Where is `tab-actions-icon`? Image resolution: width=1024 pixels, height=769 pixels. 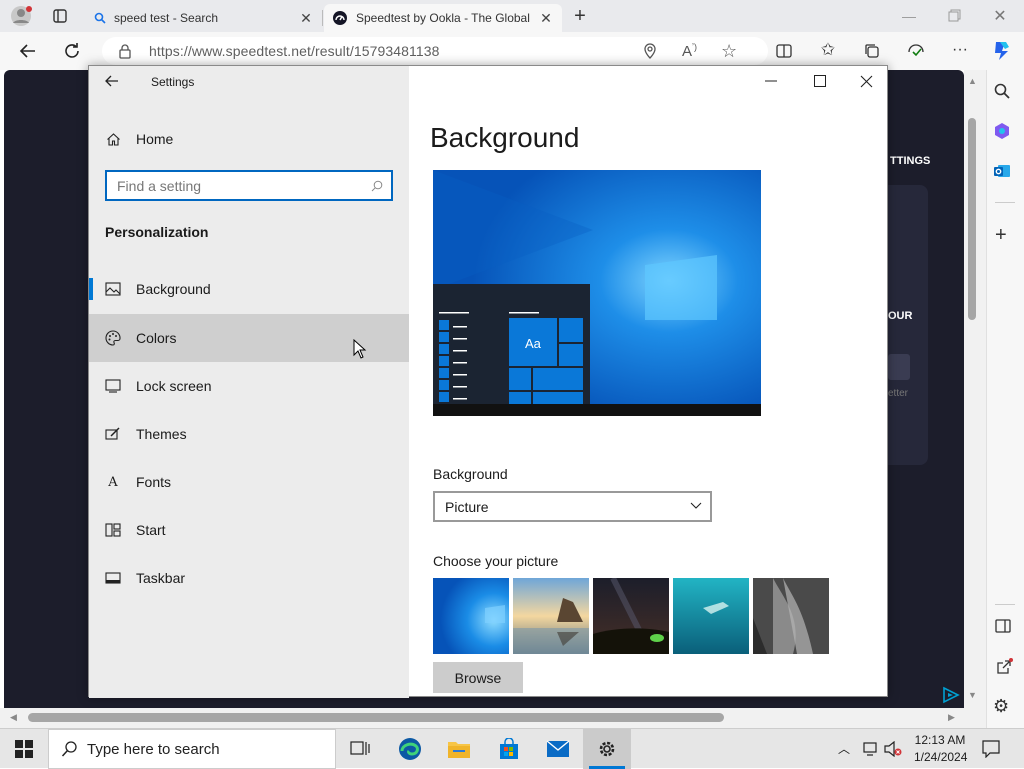
tab-actions-icon is located at coordinates (60, 16).